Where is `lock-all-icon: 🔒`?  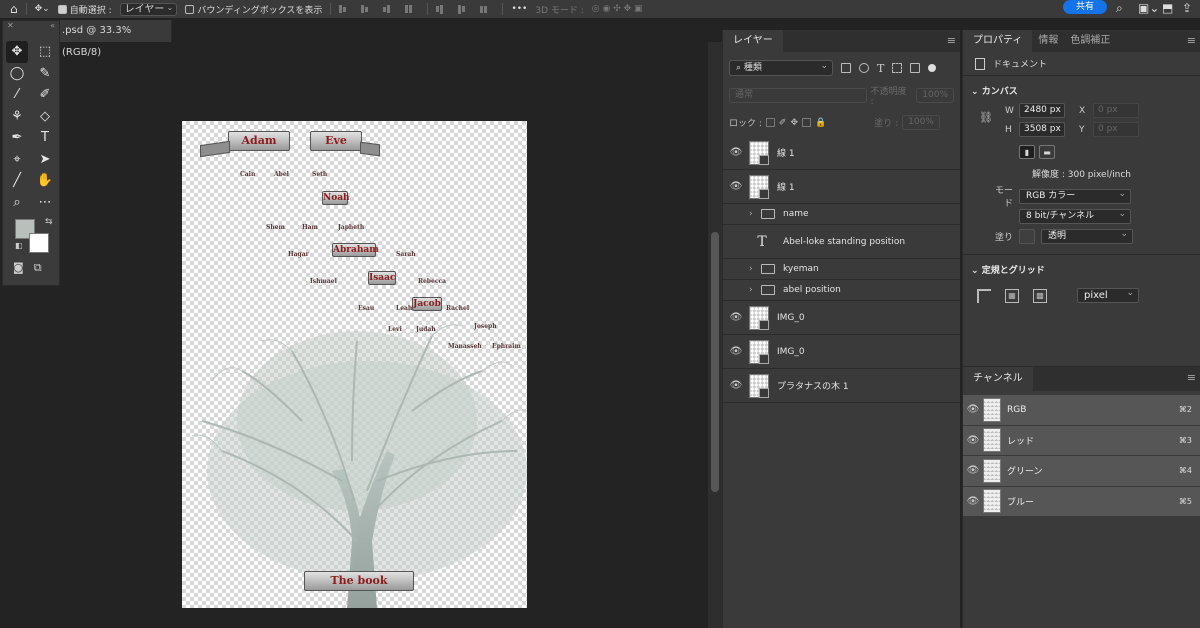 lock-all-icon: 🔒 is located at coordinates (820, 123).